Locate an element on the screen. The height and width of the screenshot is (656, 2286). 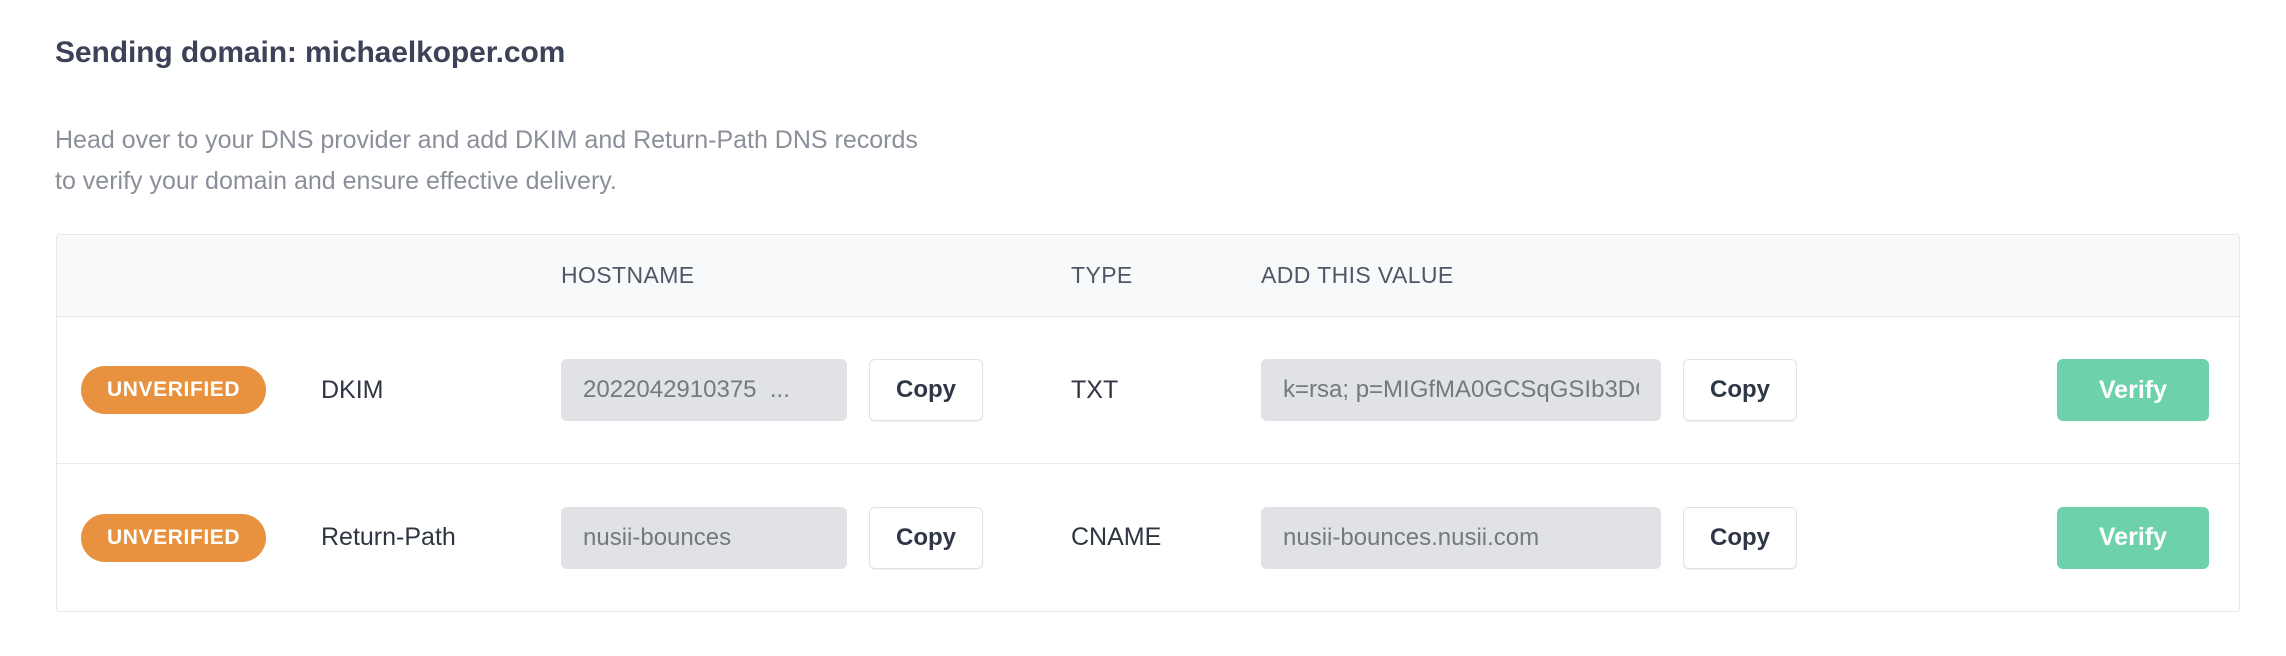
column-header-type: TYPE is located at coordinates (1102, 275).